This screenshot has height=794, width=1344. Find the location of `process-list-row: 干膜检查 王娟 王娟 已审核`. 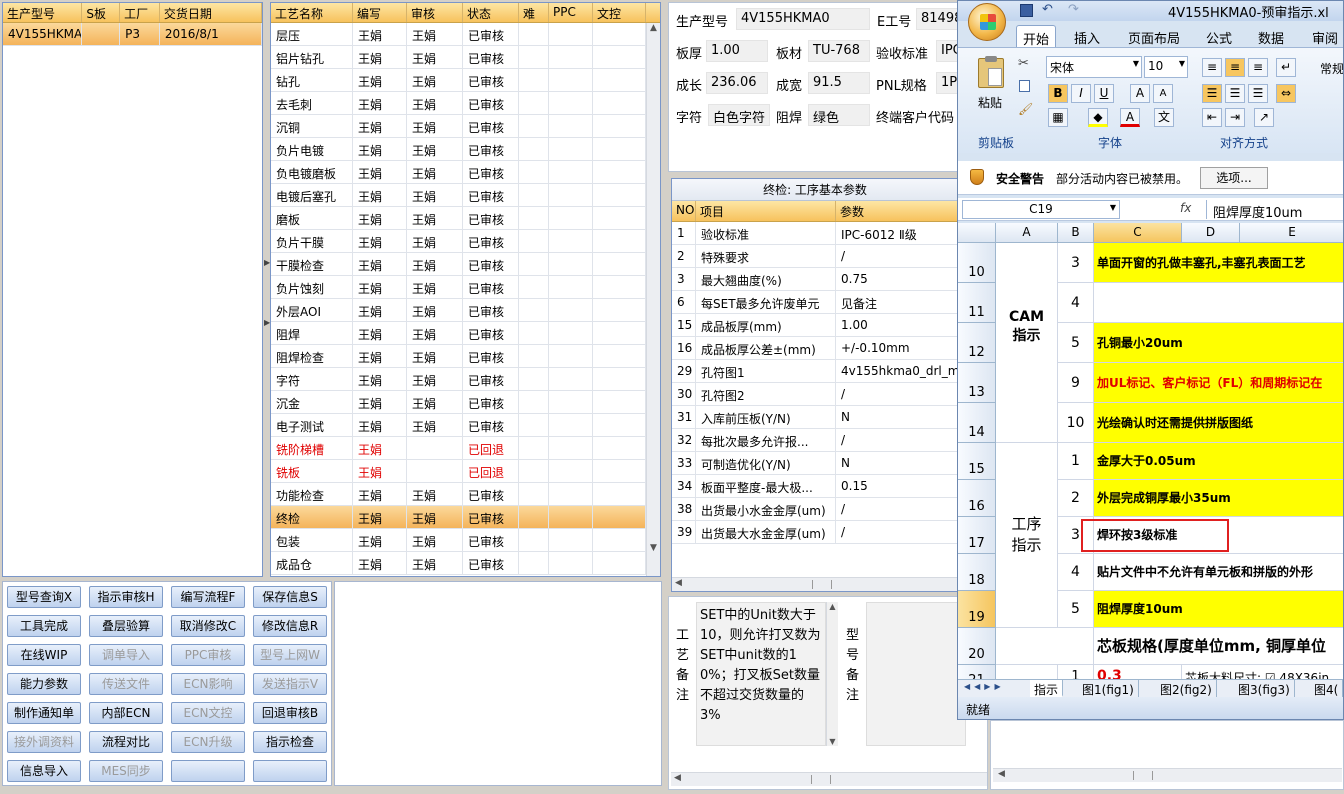

process-list-row: 干膜检查 王娟 王娟 已审核 is located at coordinates (465, 264).